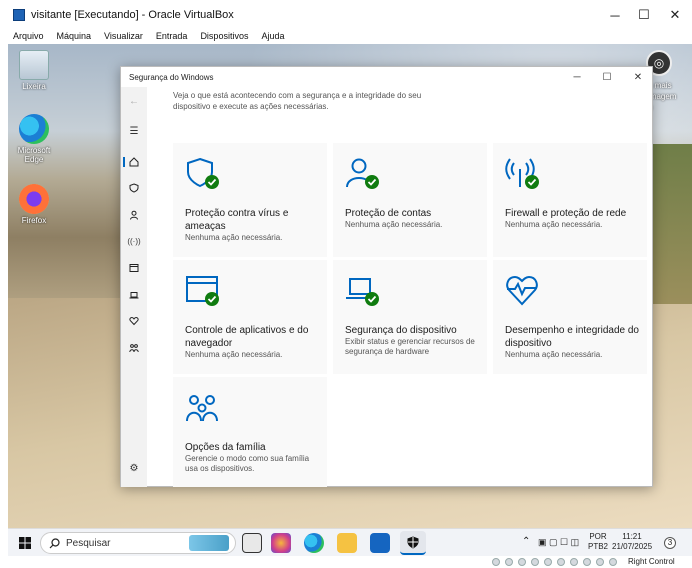 The height and width of the screenshot is (568, 692). Describe the element at coordinates (522, 290) in the screenshot. I see `heart-pulse-icon` at that location.